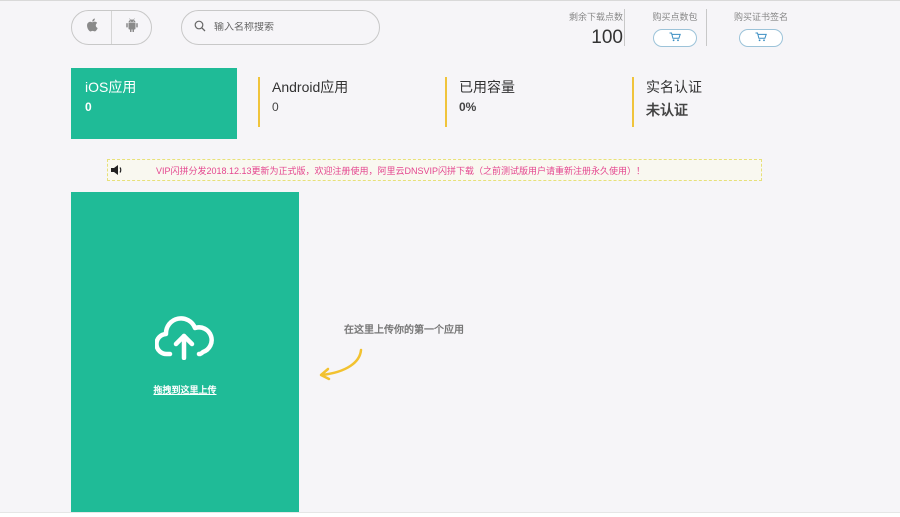  Describe the element at coordinates (310, 87) in the screenshot. I see `card-title: Android应用` at that location.